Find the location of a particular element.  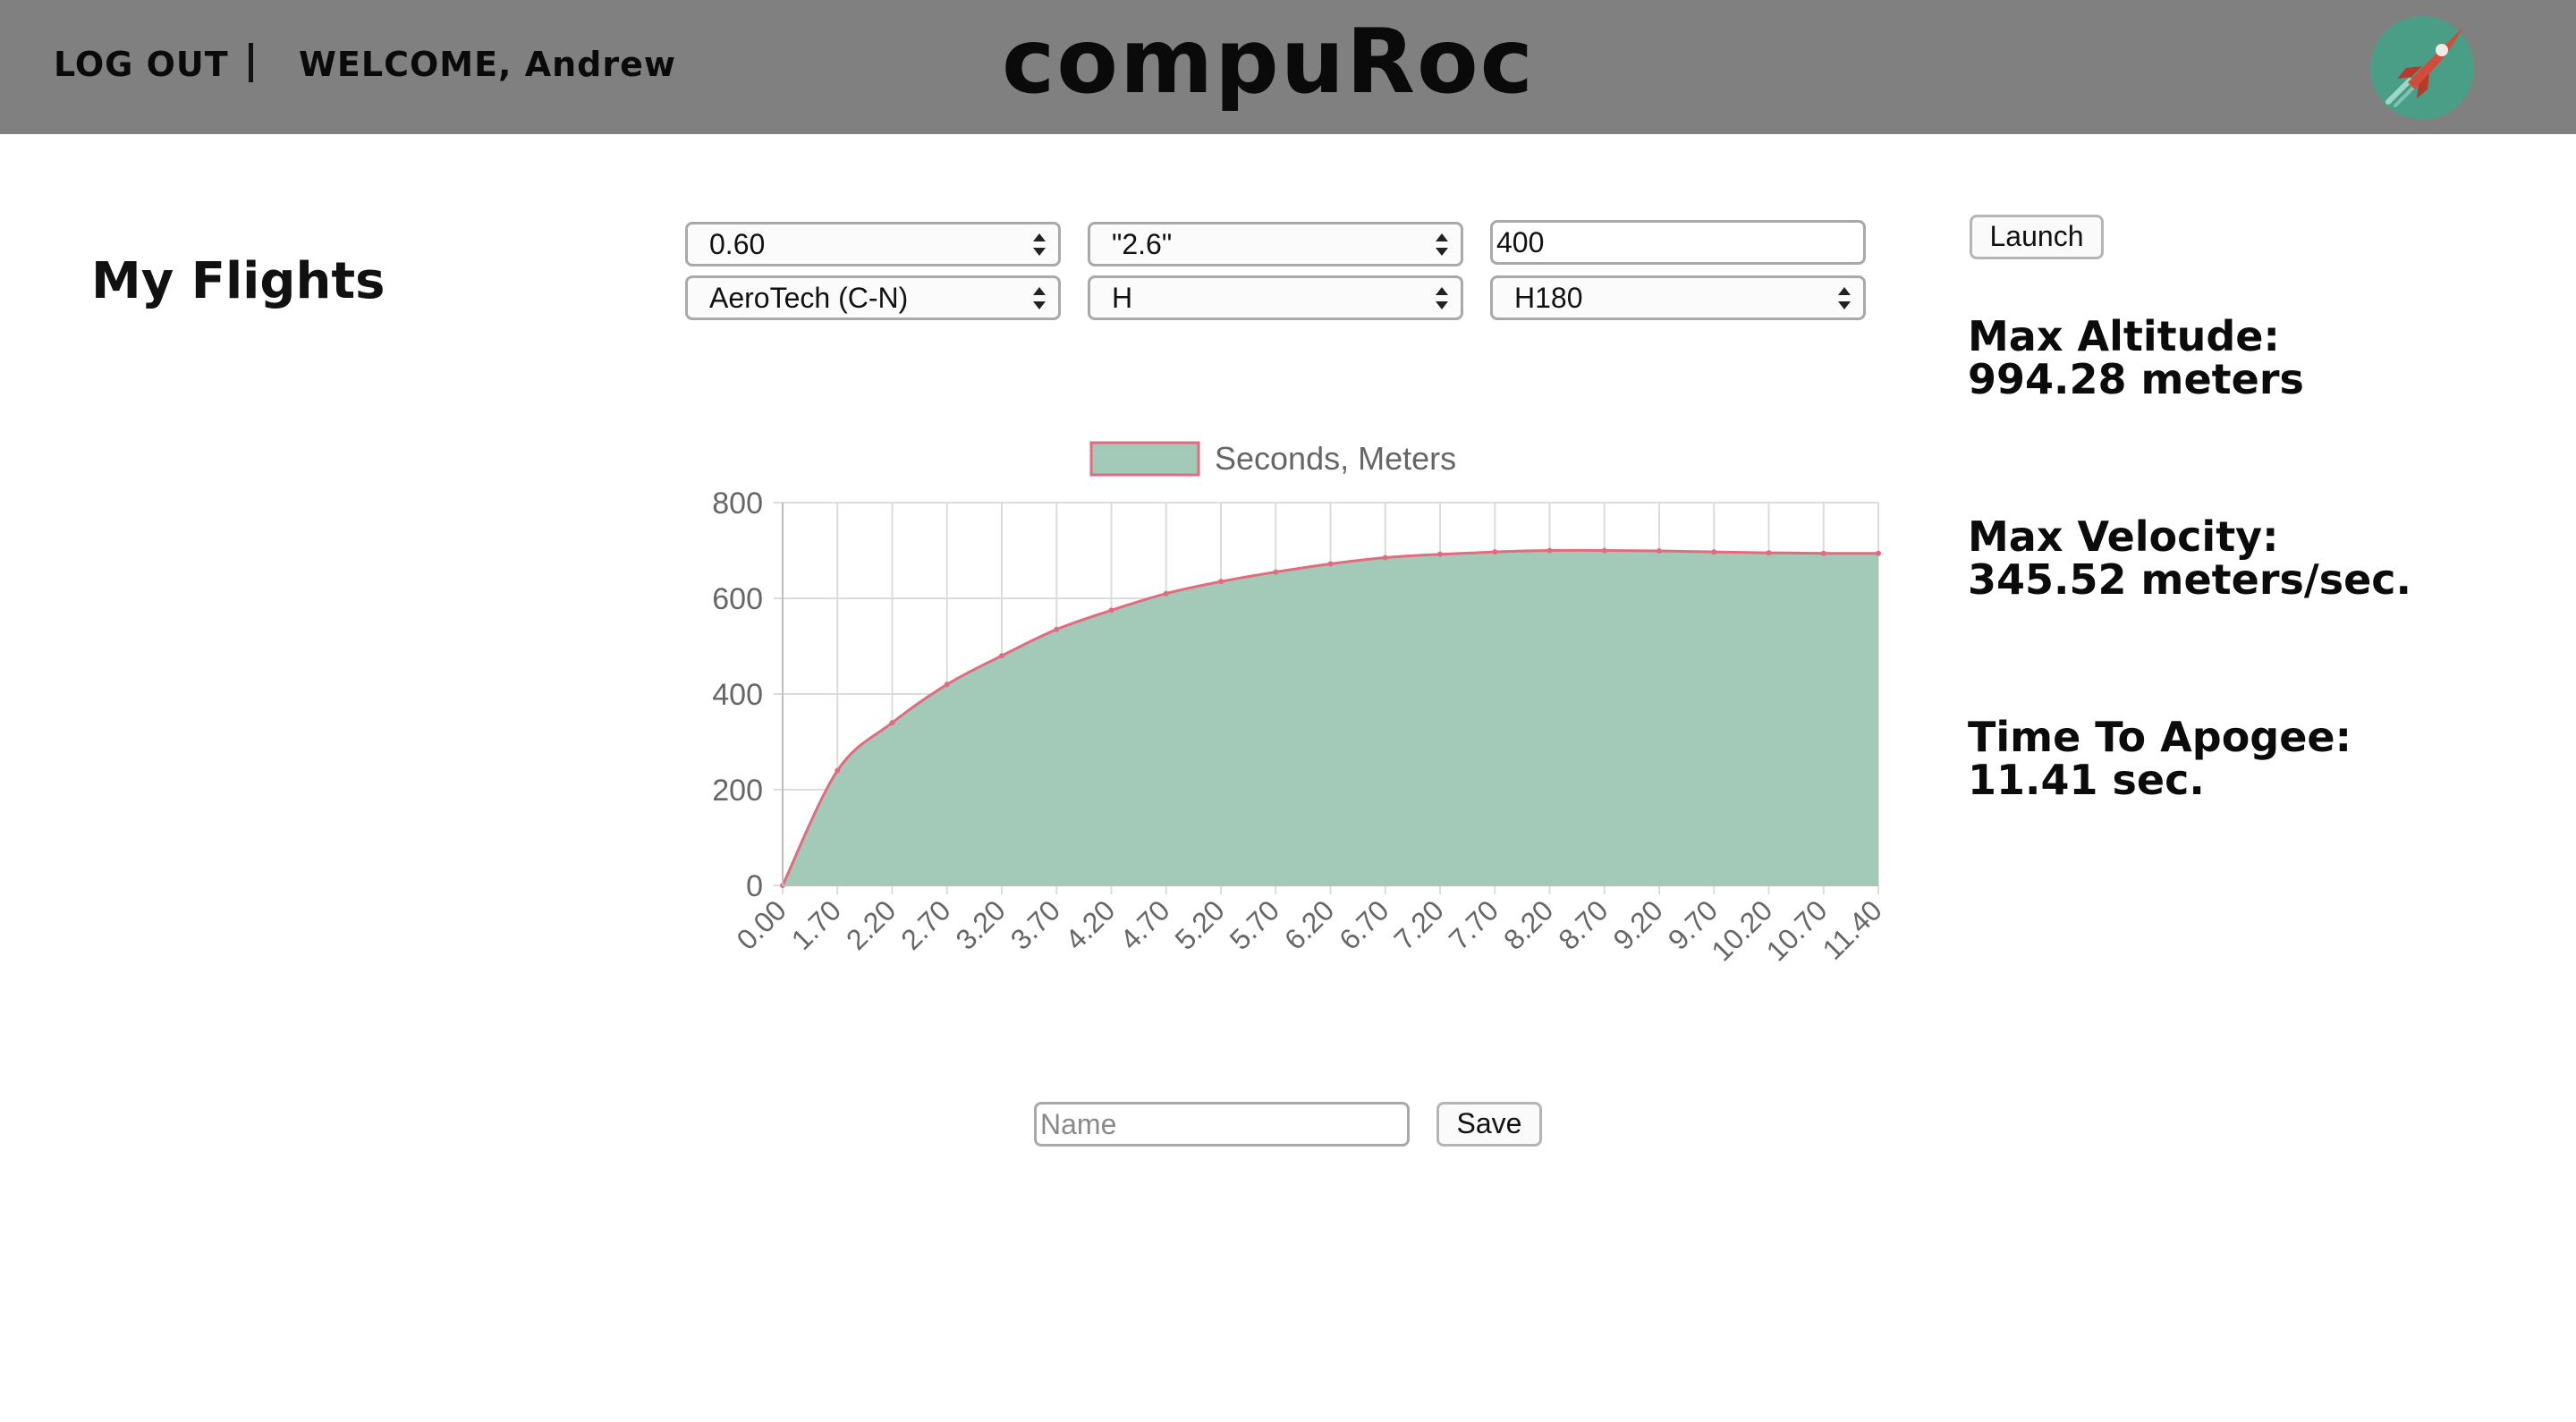

name-input: Name is located at coordinates (1222, 1124).